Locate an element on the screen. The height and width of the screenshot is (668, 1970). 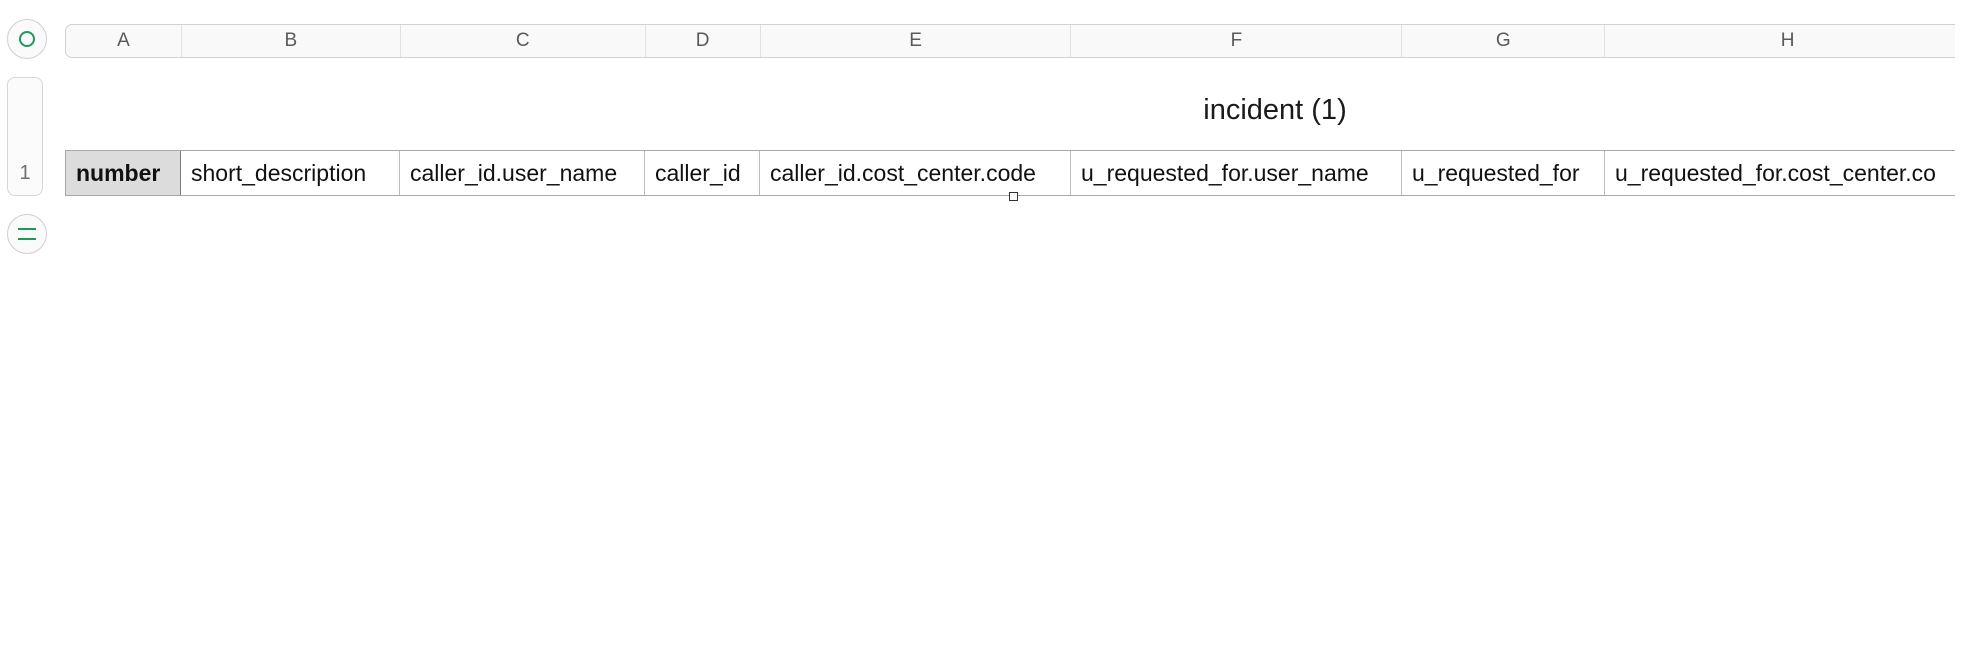
column-header-d: D is located at coordinates (703, 41).